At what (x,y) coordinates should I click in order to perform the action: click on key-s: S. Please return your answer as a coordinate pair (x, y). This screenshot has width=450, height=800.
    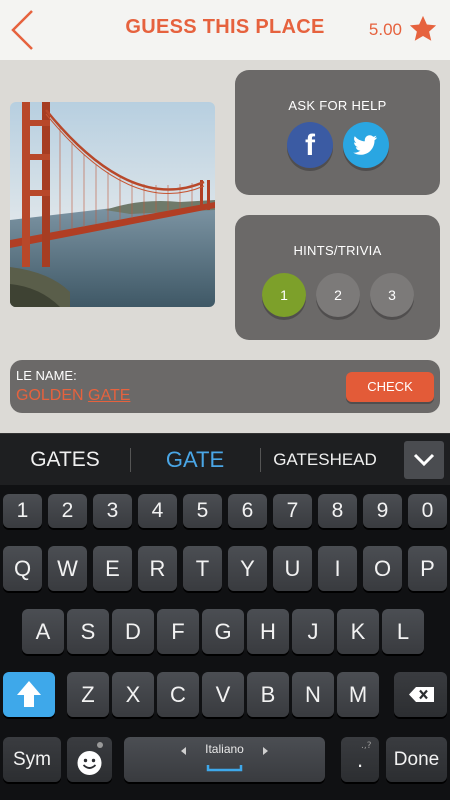
    Looking at the image, I should click on (88, 631).